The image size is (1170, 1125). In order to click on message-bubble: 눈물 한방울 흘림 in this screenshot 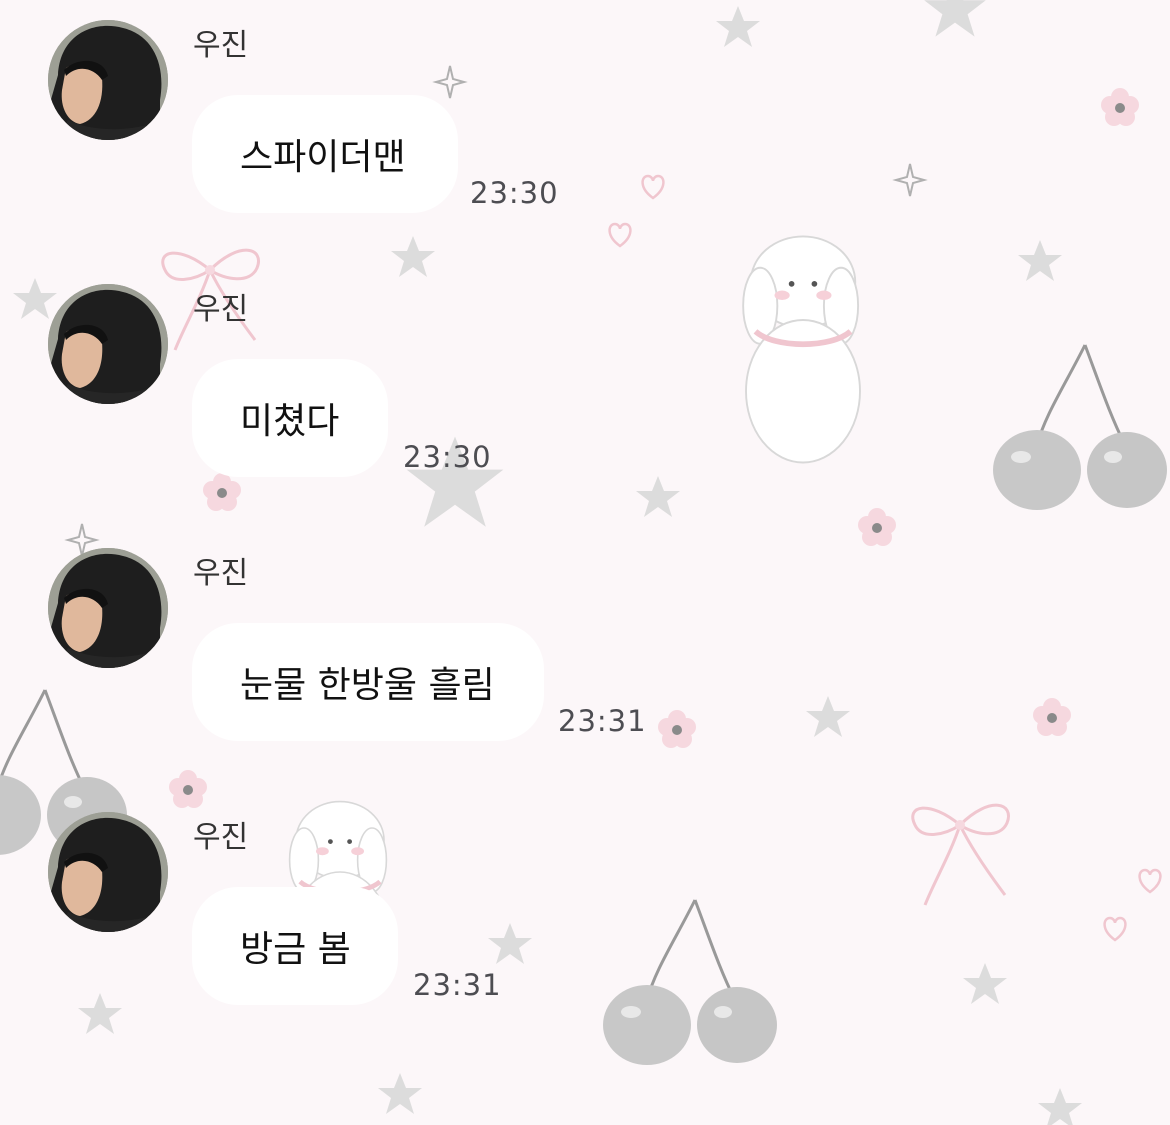, I will do `click(368, 682)`.